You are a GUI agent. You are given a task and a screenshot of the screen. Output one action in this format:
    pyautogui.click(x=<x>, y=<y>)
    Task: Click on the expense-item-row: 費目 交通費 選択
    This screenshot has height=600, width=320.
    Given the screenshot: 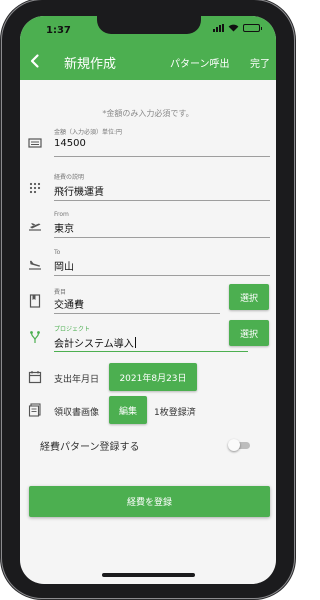 What is the action you would take?
    pyautogui.click(x=148, y=298)
    